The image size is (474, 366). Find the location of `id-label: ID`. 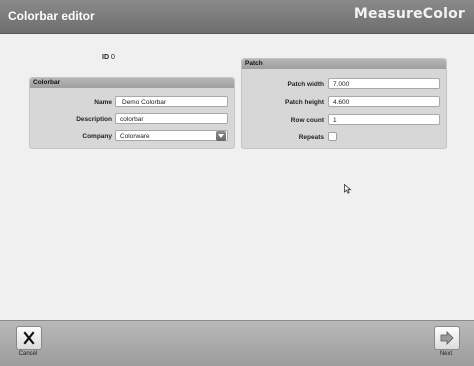

id-label: ID is located at coordinates (105, 57).